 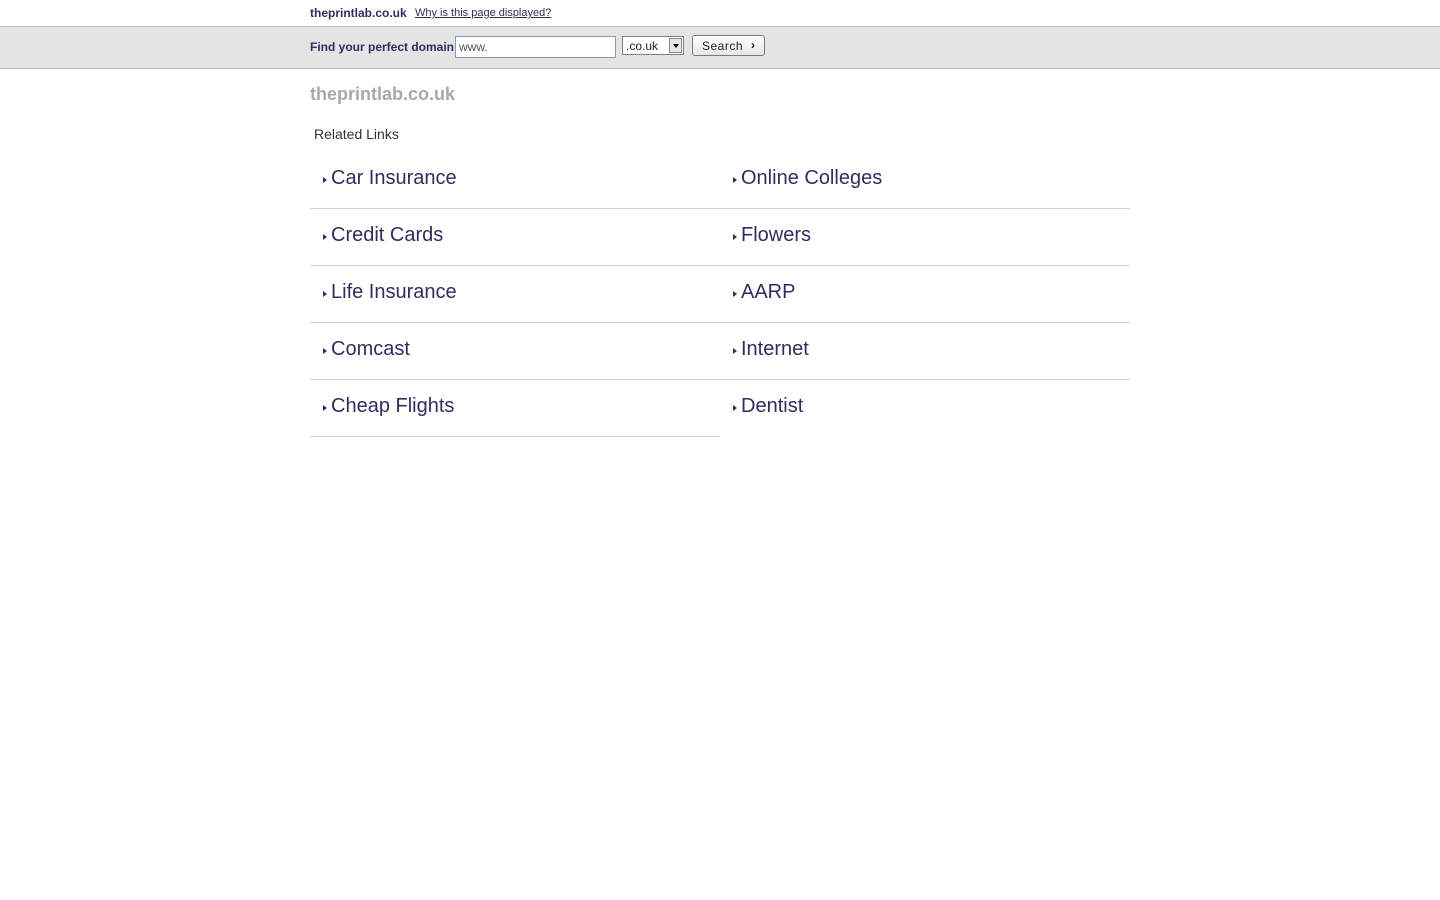 I want to click on related-link-credit-cards: Credit Cards, so click(x=515, y=237).